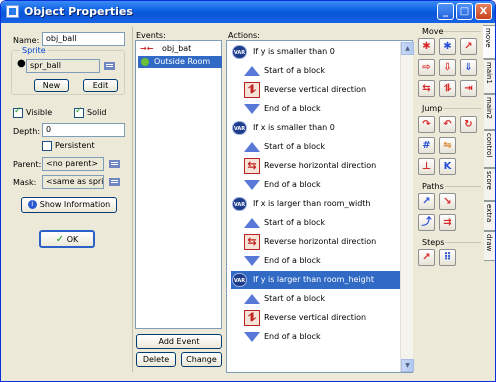 This screenshot has width=496, height=382. Describe the element at coordinates (447, 124) in the screenshot. I see `jump-start-icon: ↶` at that location.